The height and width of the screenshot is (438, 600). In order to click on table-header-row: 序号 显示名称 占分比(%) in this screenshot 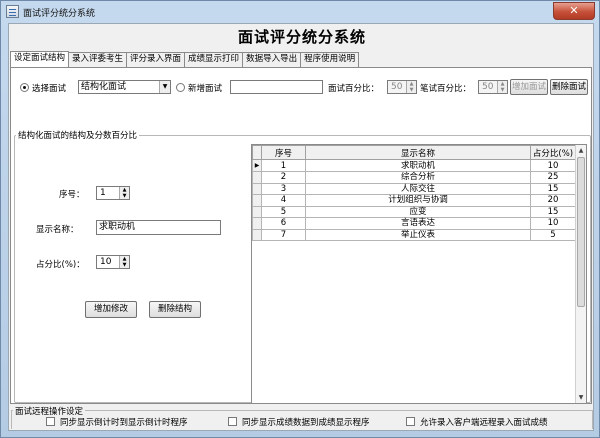, I will do `click(414, 152)`.